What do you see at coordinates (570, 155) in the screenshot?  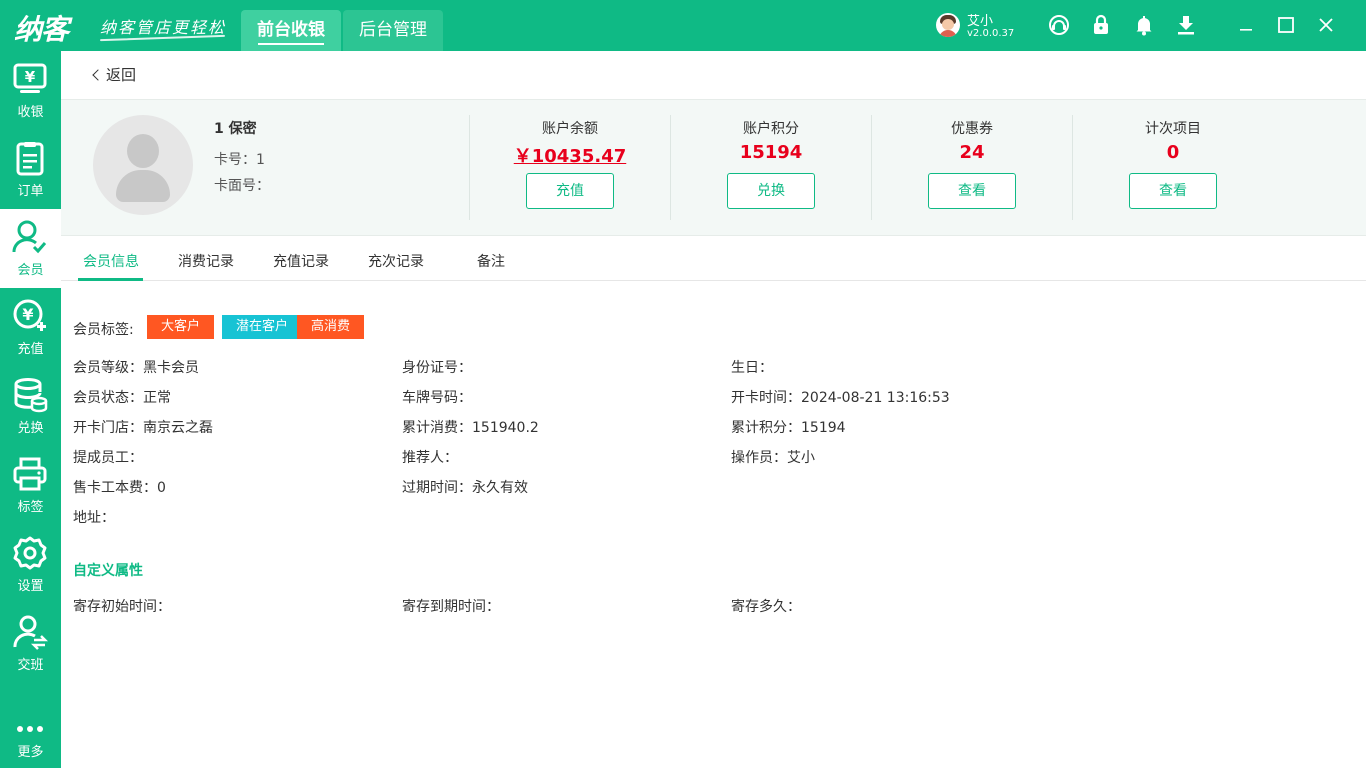 I see `stat-balance-value: ￥10435.47` at bounding box center [570, 155].